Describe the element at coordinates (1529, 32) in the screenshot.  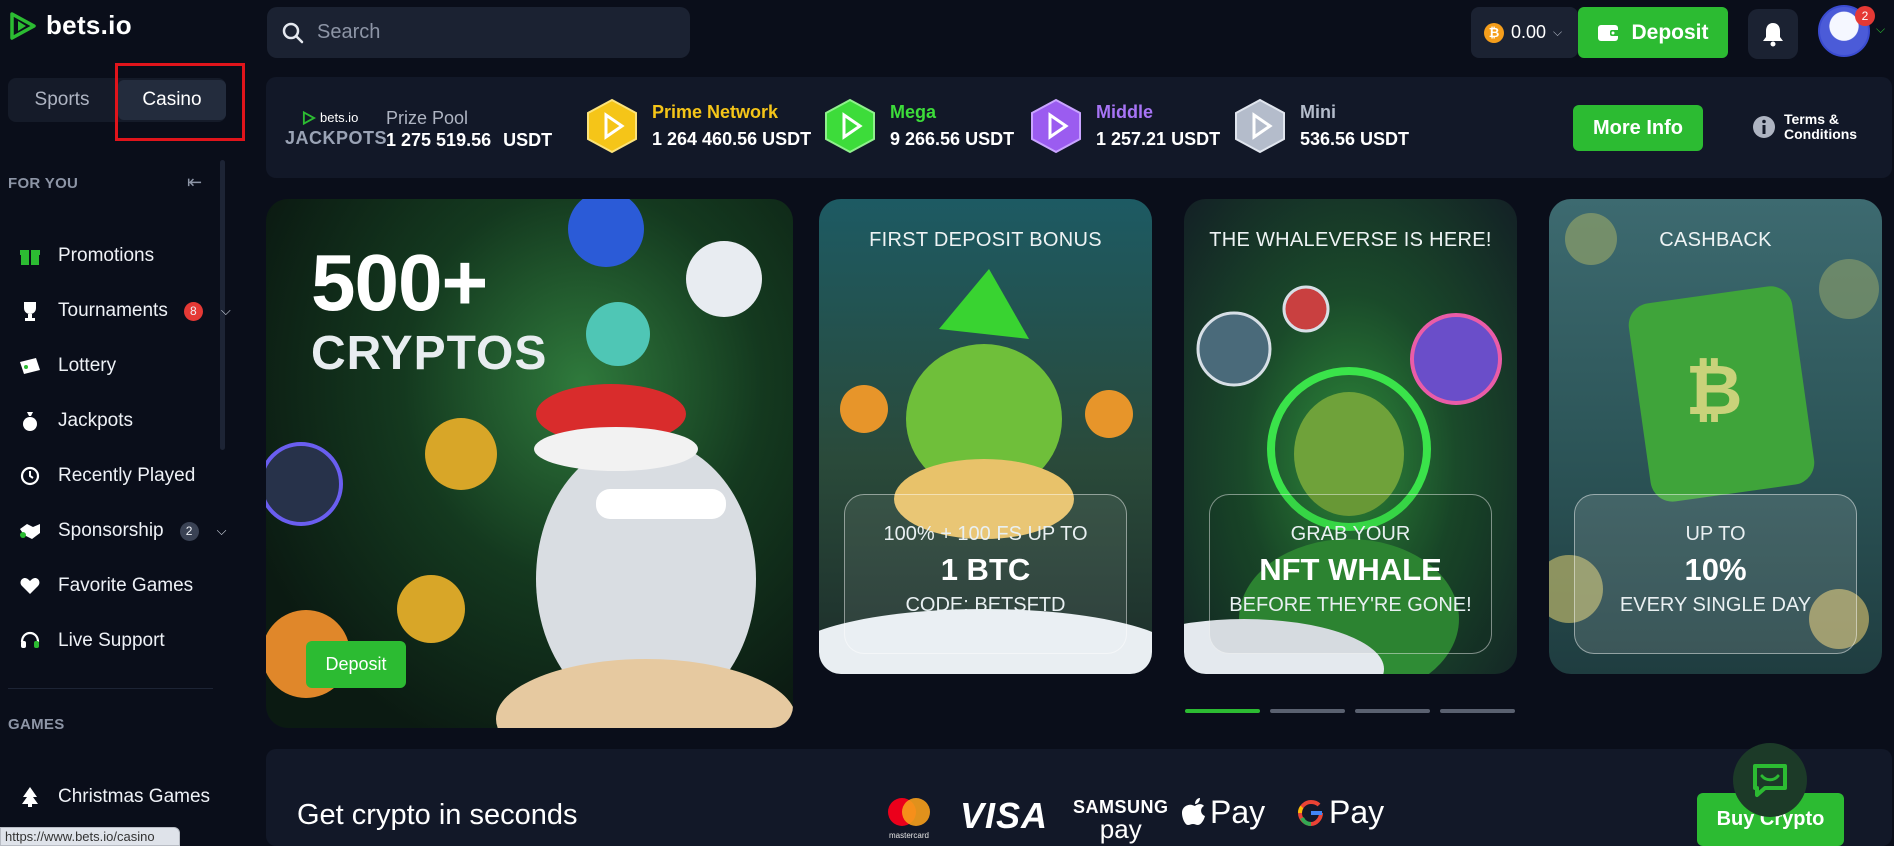
I see `balance-value: 0.00` at that location.